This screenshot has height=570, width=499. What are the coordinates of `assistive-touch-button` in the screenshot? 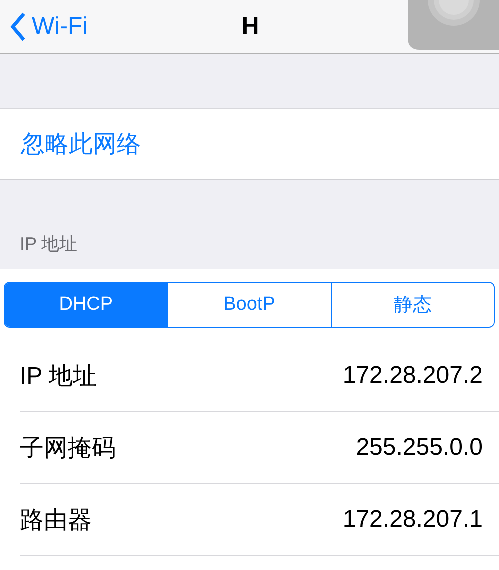 It's located at (453, 25).